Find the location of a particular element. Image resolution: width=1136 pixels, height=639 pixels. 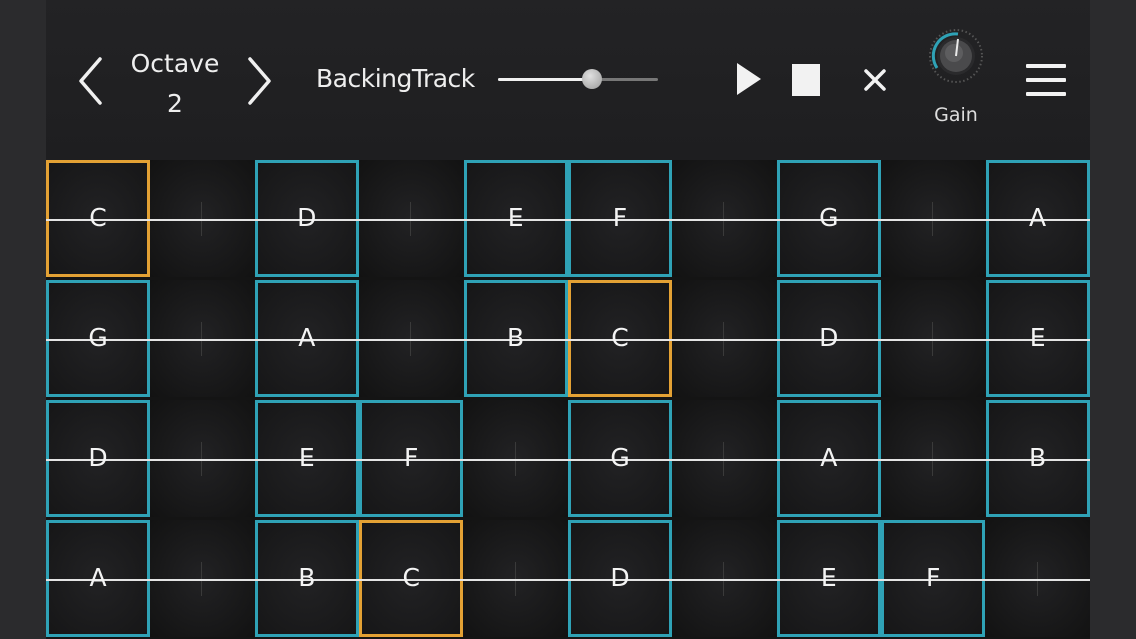

chevron-right-icon is located at coordinates (260, 81).